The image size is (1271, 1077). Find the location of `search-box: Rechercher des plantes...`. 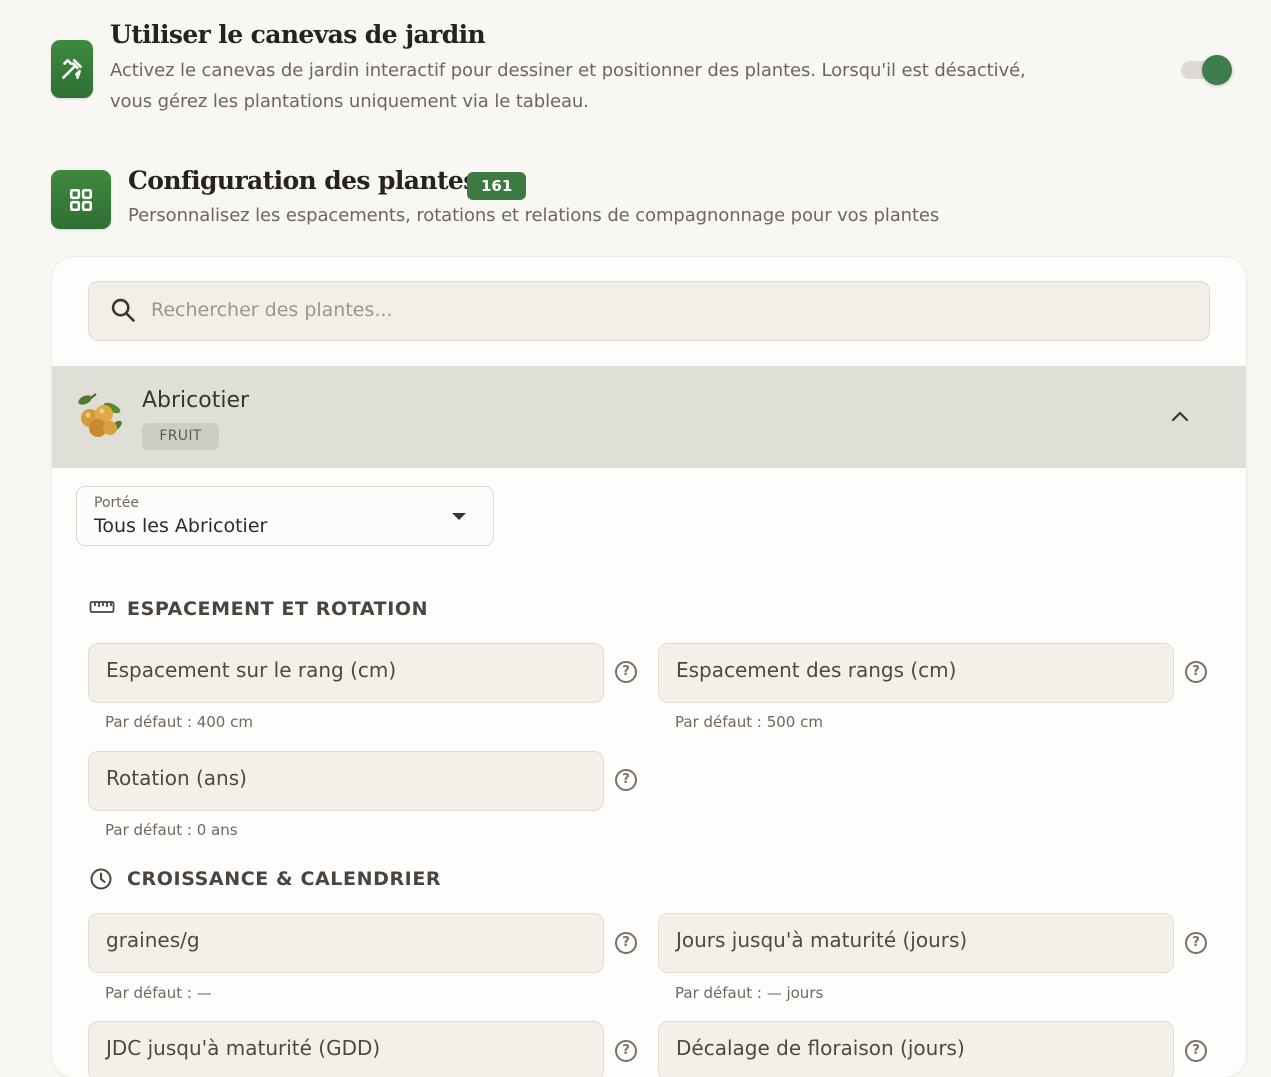

search-box: Rechercher des plantes... is located at coordinates (649, 311).